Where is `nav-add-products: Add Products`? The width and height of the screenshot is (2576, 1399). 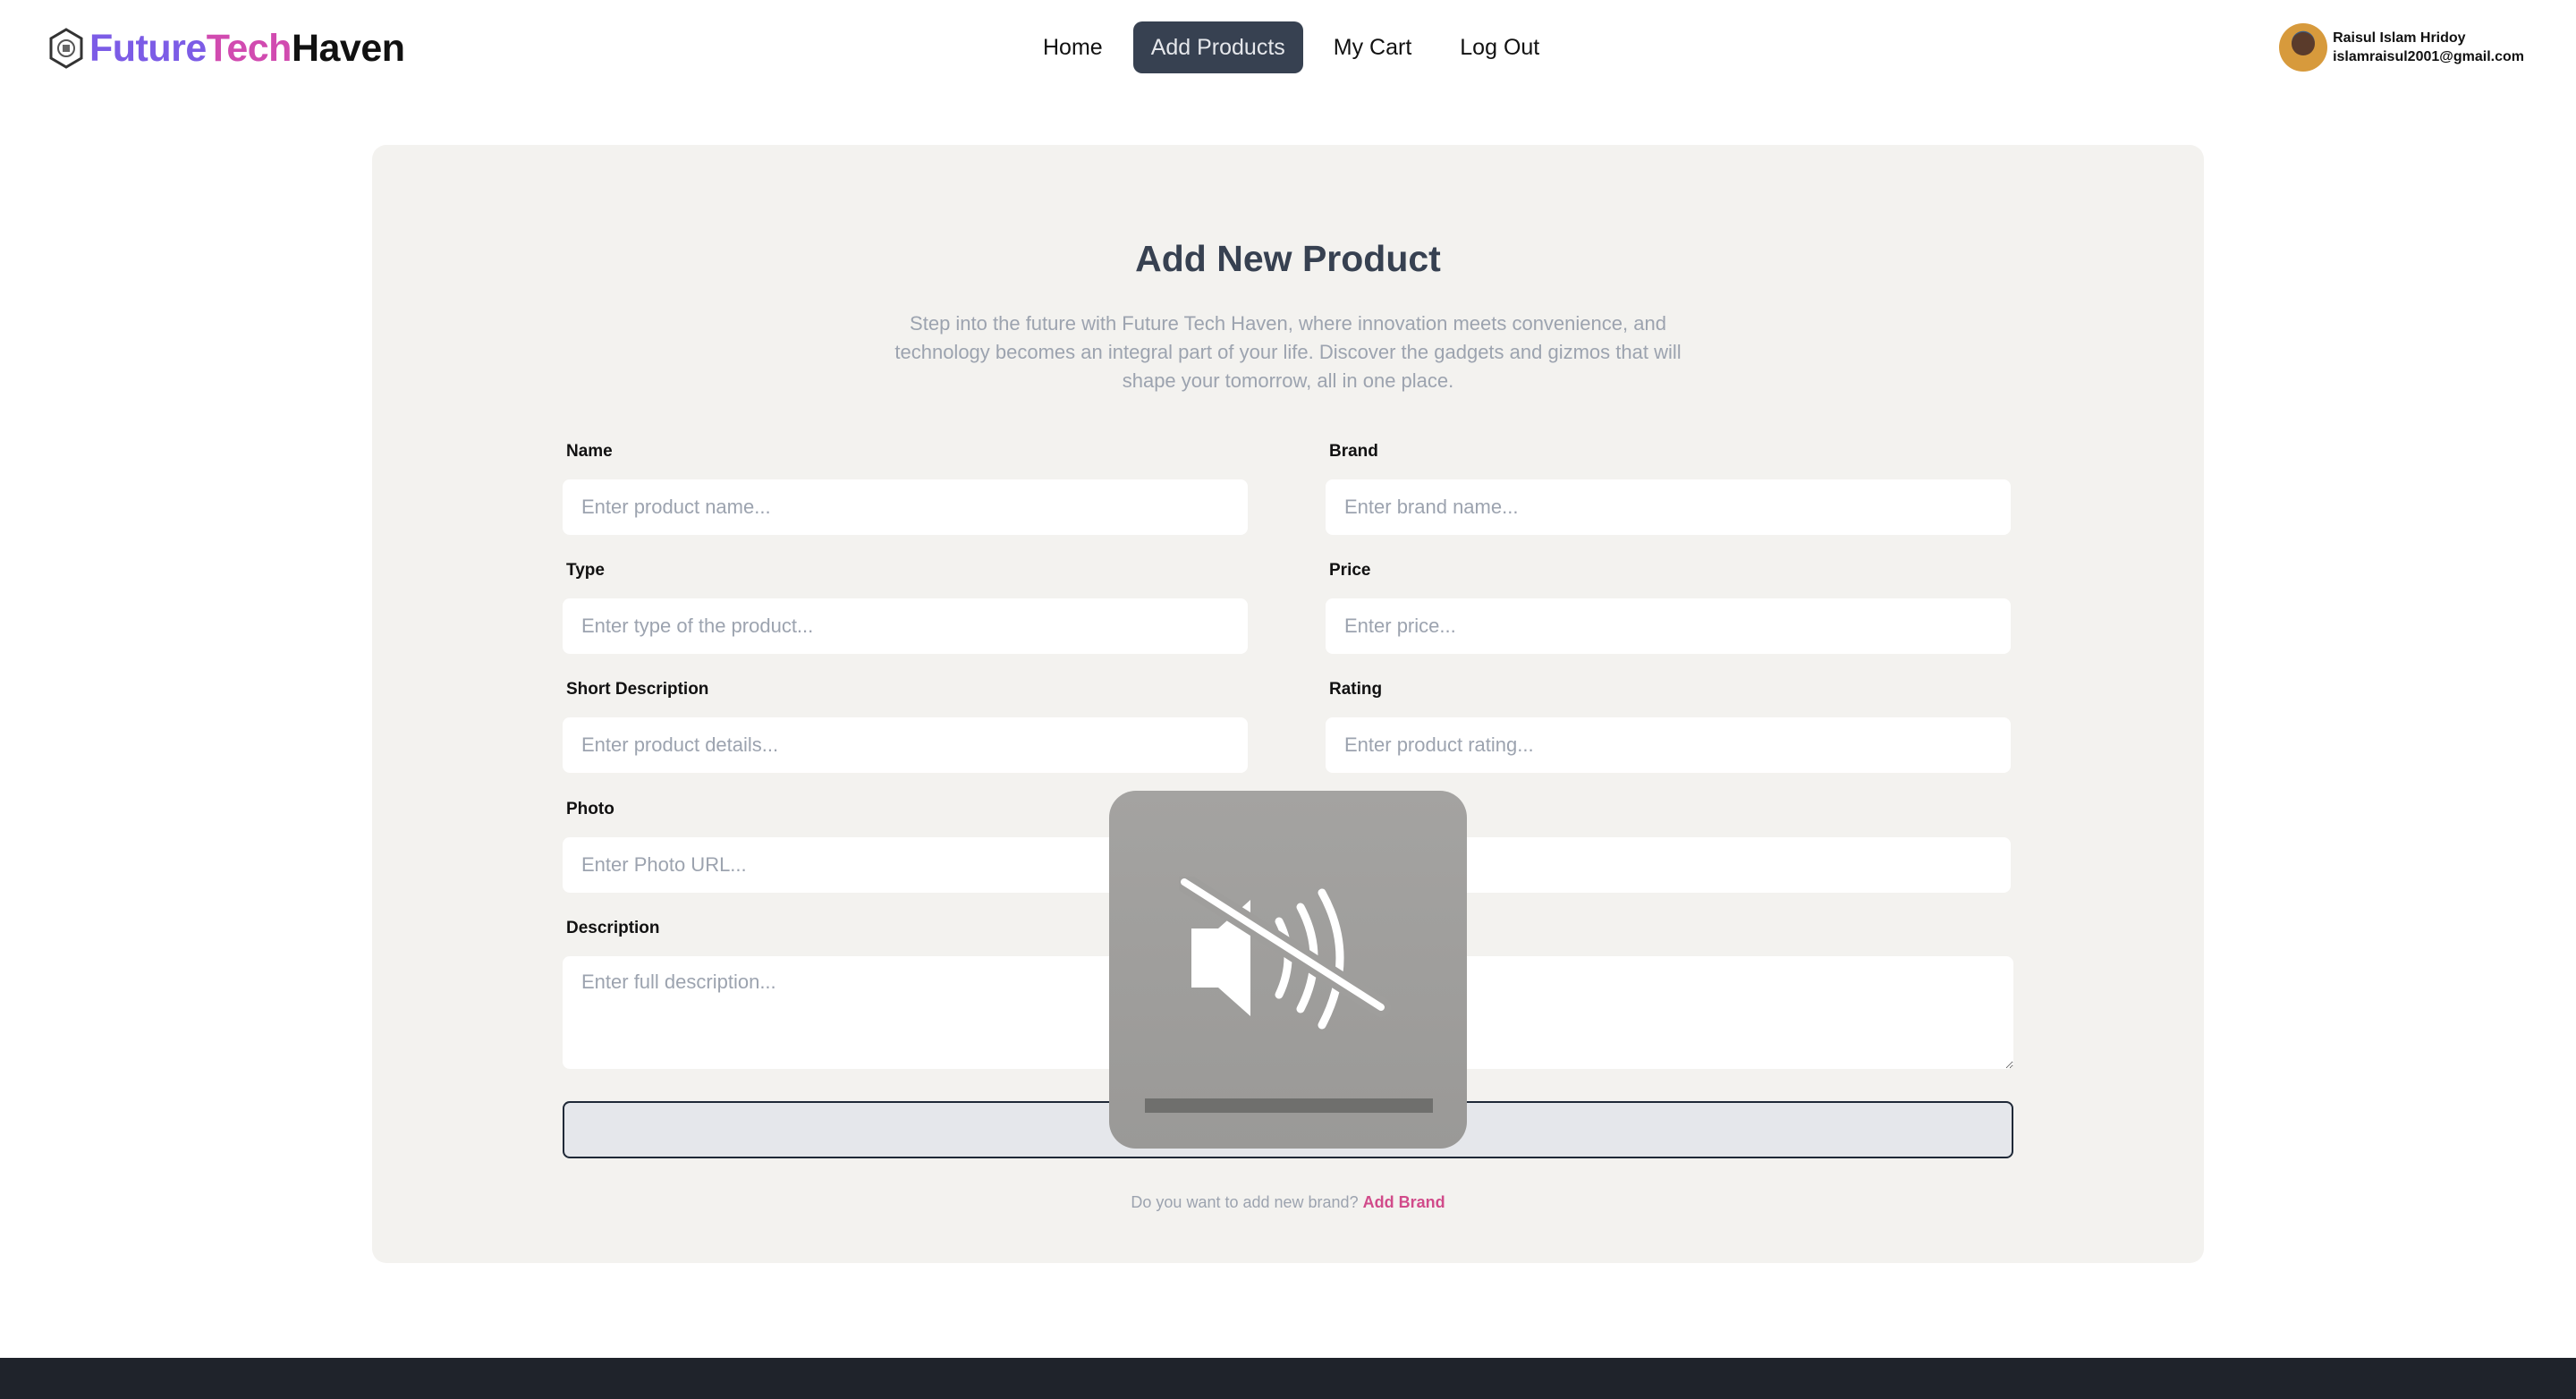
nav-add-products: Add Products is located at coordinates (1217, 47).